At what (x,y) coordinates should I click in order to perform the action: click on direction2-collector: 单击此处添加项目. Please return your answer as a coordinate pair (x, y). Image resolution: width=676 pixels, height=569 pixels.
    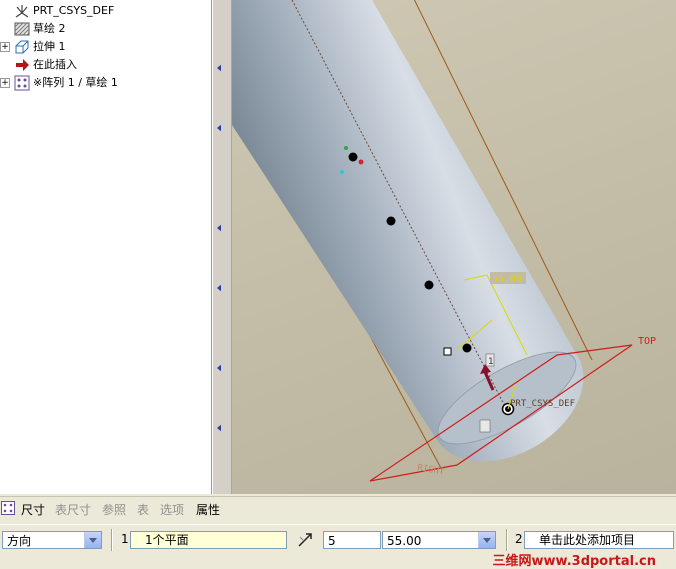
    Looking at the image, I should click on (599, 540).